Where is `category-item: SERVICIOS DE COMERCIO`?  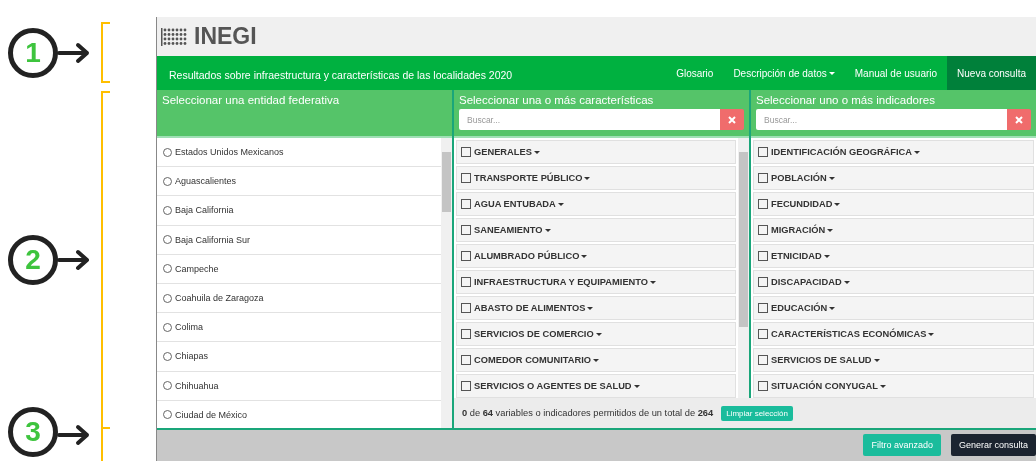 category-item: SERVICIOS DE COMERCIO is located at coordinates (596, 334).